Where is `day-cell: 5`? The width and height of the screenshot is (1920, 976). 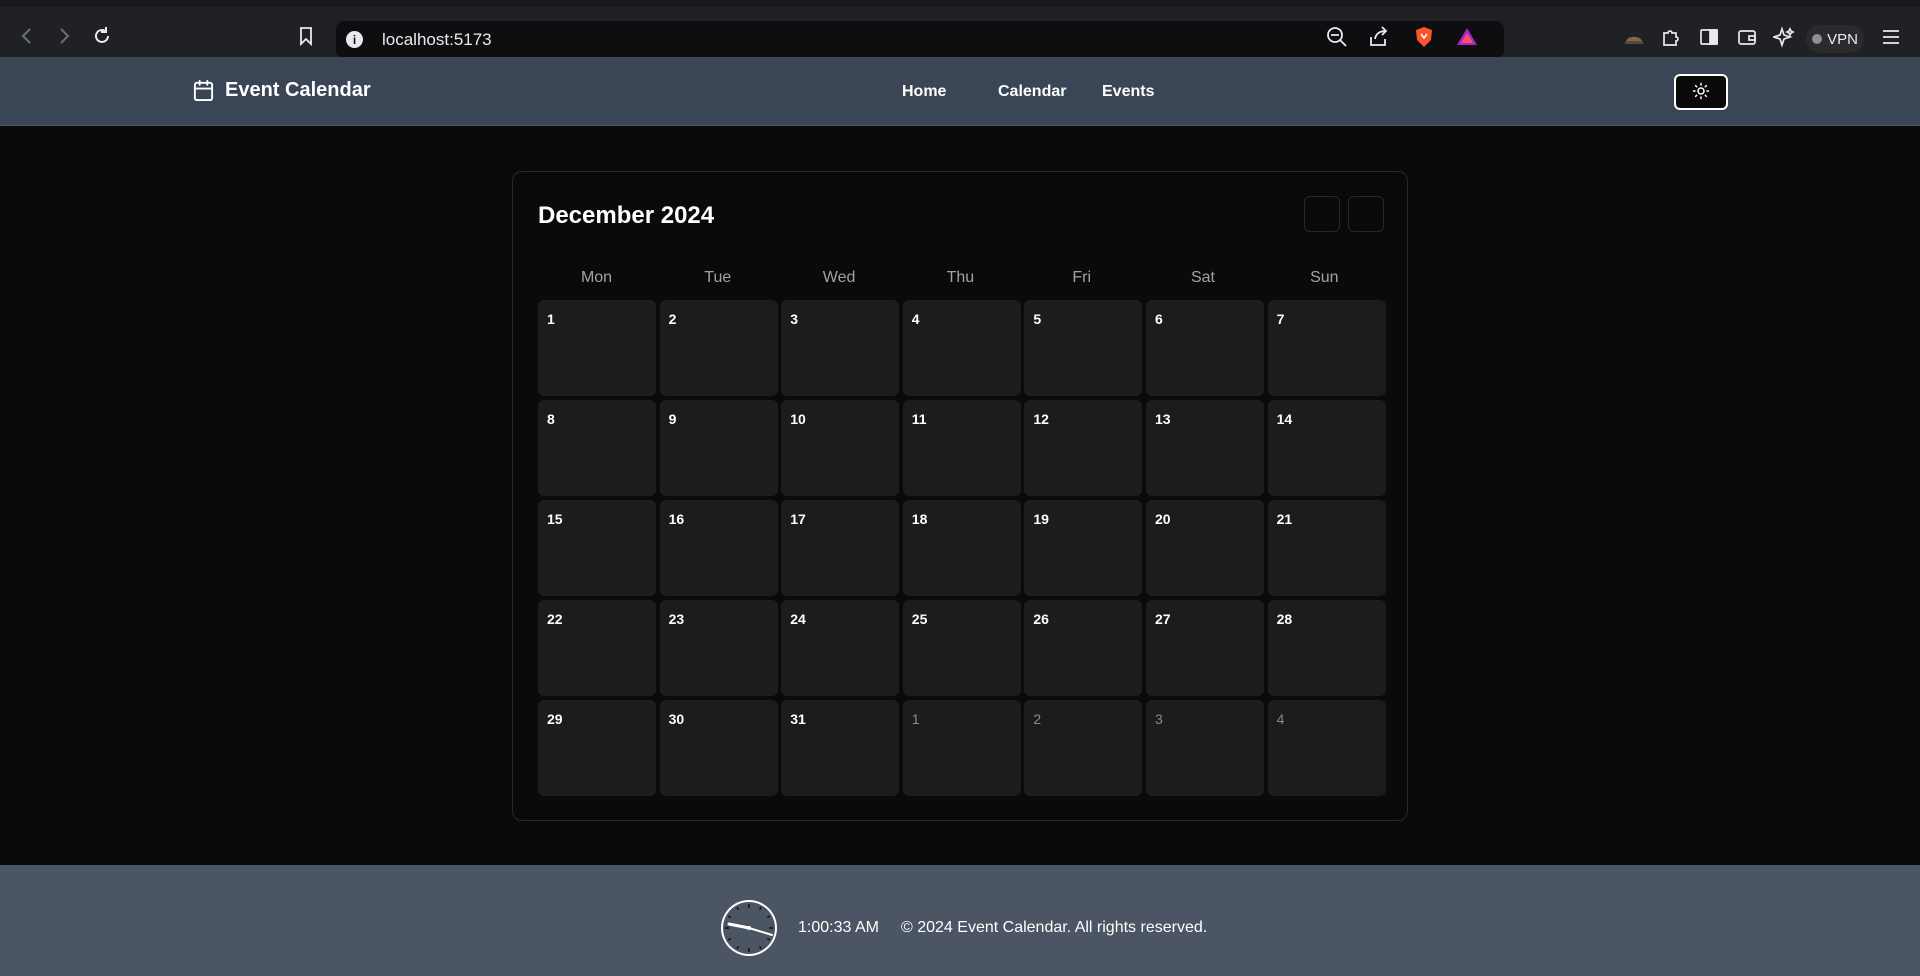
day-cell: 5 is located at coordinates (1083, 348).